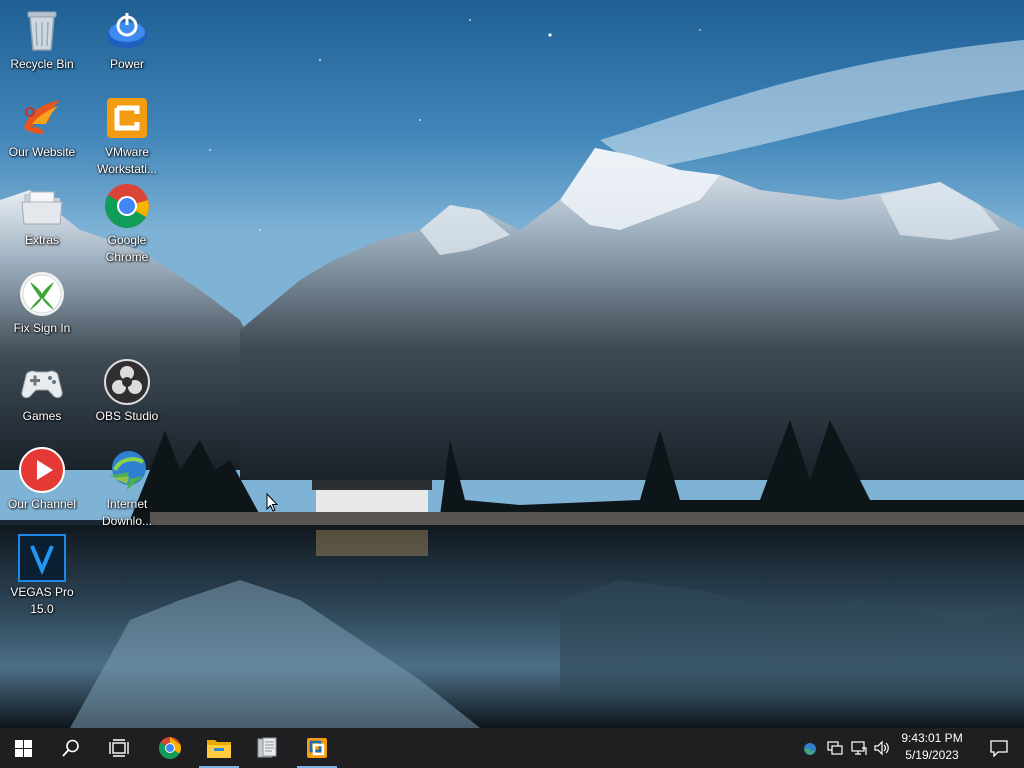 The height and width of the screenshot is (768, 1024). I want to click on display-icon, so click(835, 748).